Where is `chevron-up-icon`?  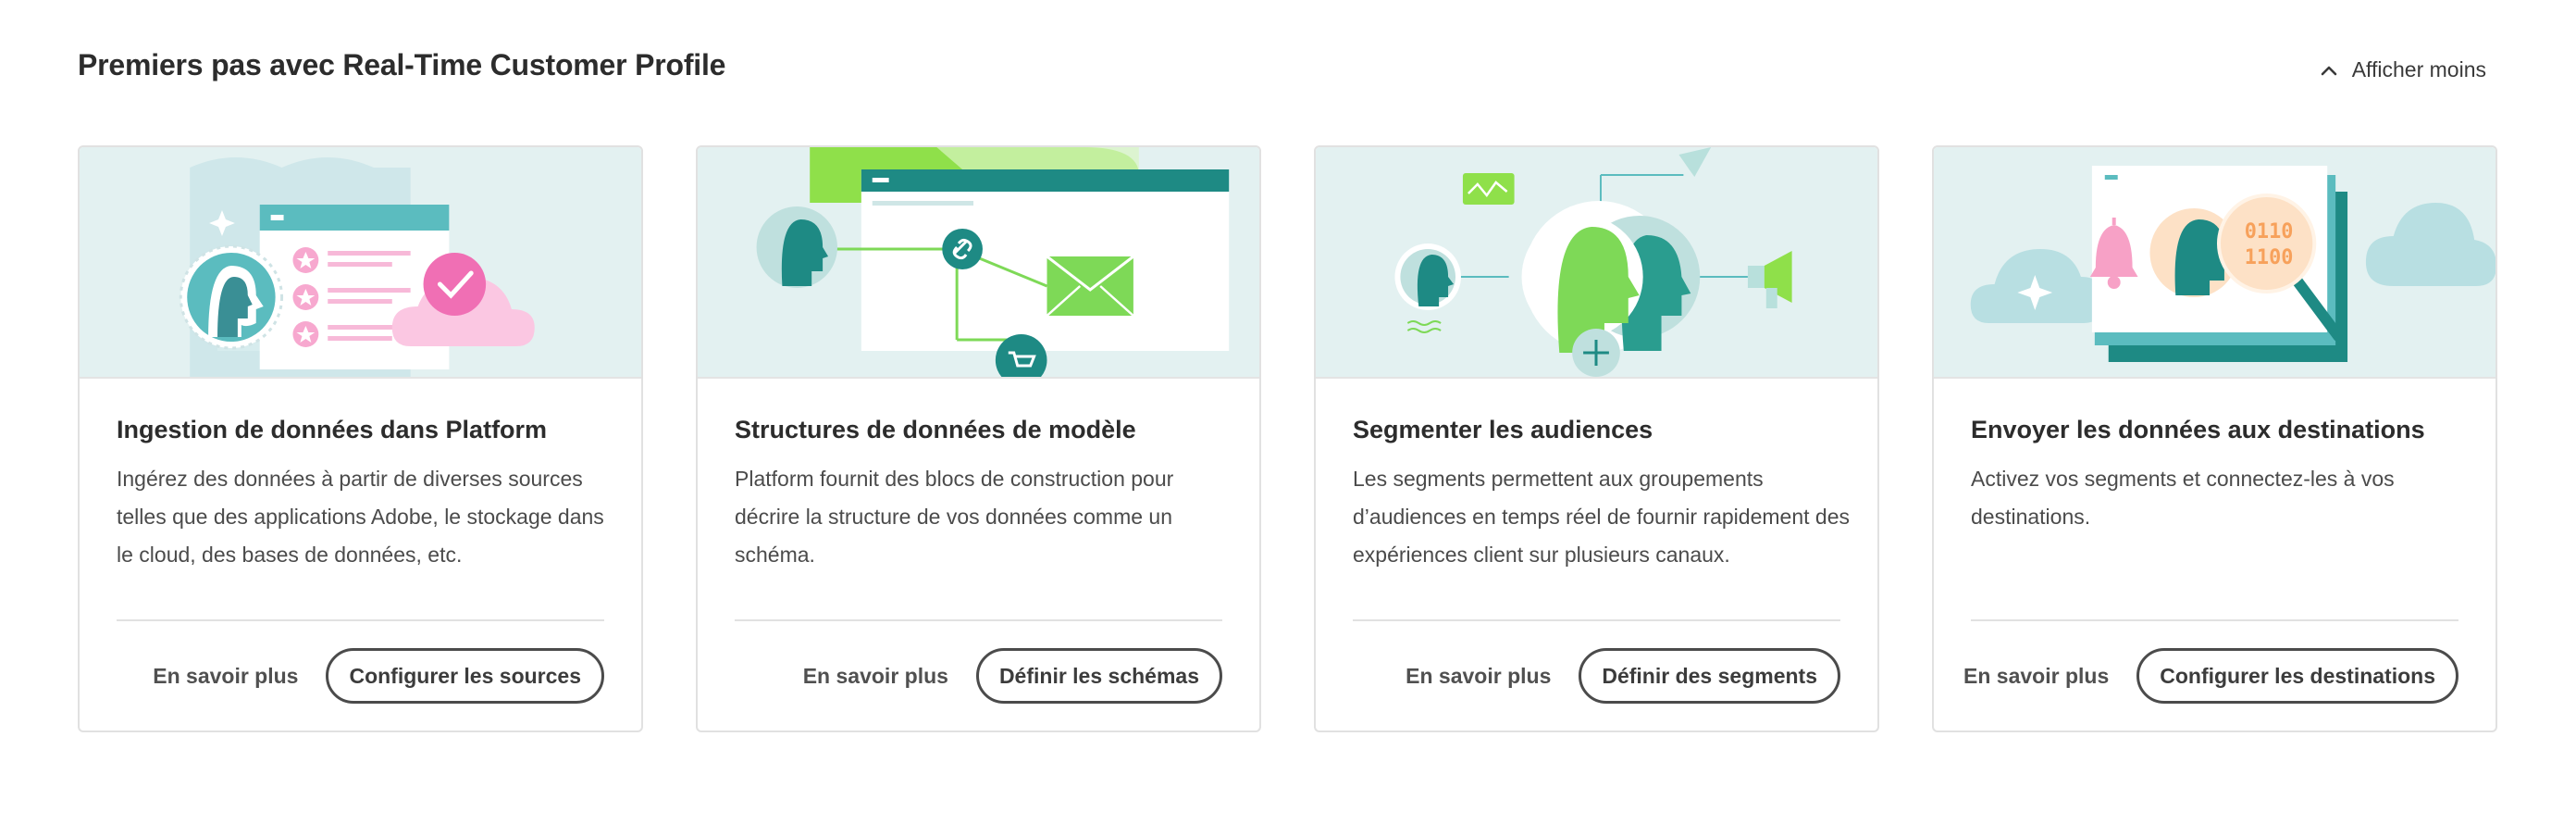
chevron-up-icon is located at coordinates (2328, 70).